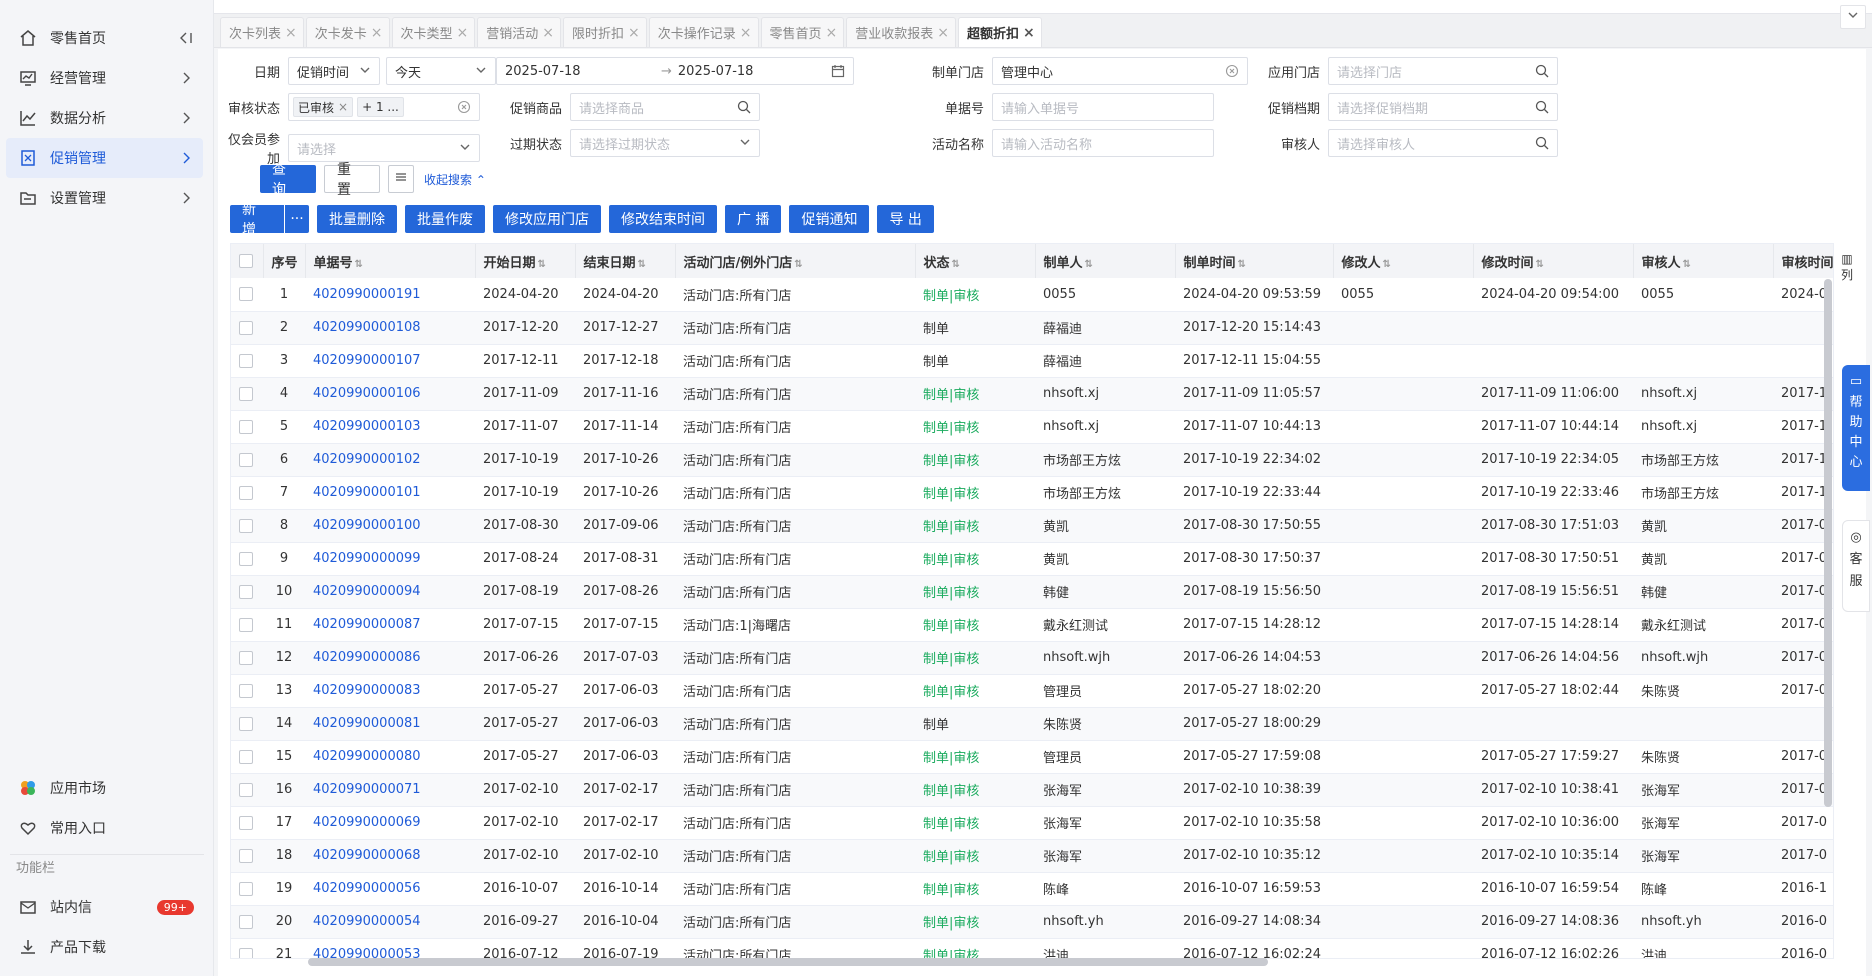  What do you see at coordinates (262, 32) in the screenshot?
I see `tab-item: 次卡列表 ×` at bounding box center [262, 32].